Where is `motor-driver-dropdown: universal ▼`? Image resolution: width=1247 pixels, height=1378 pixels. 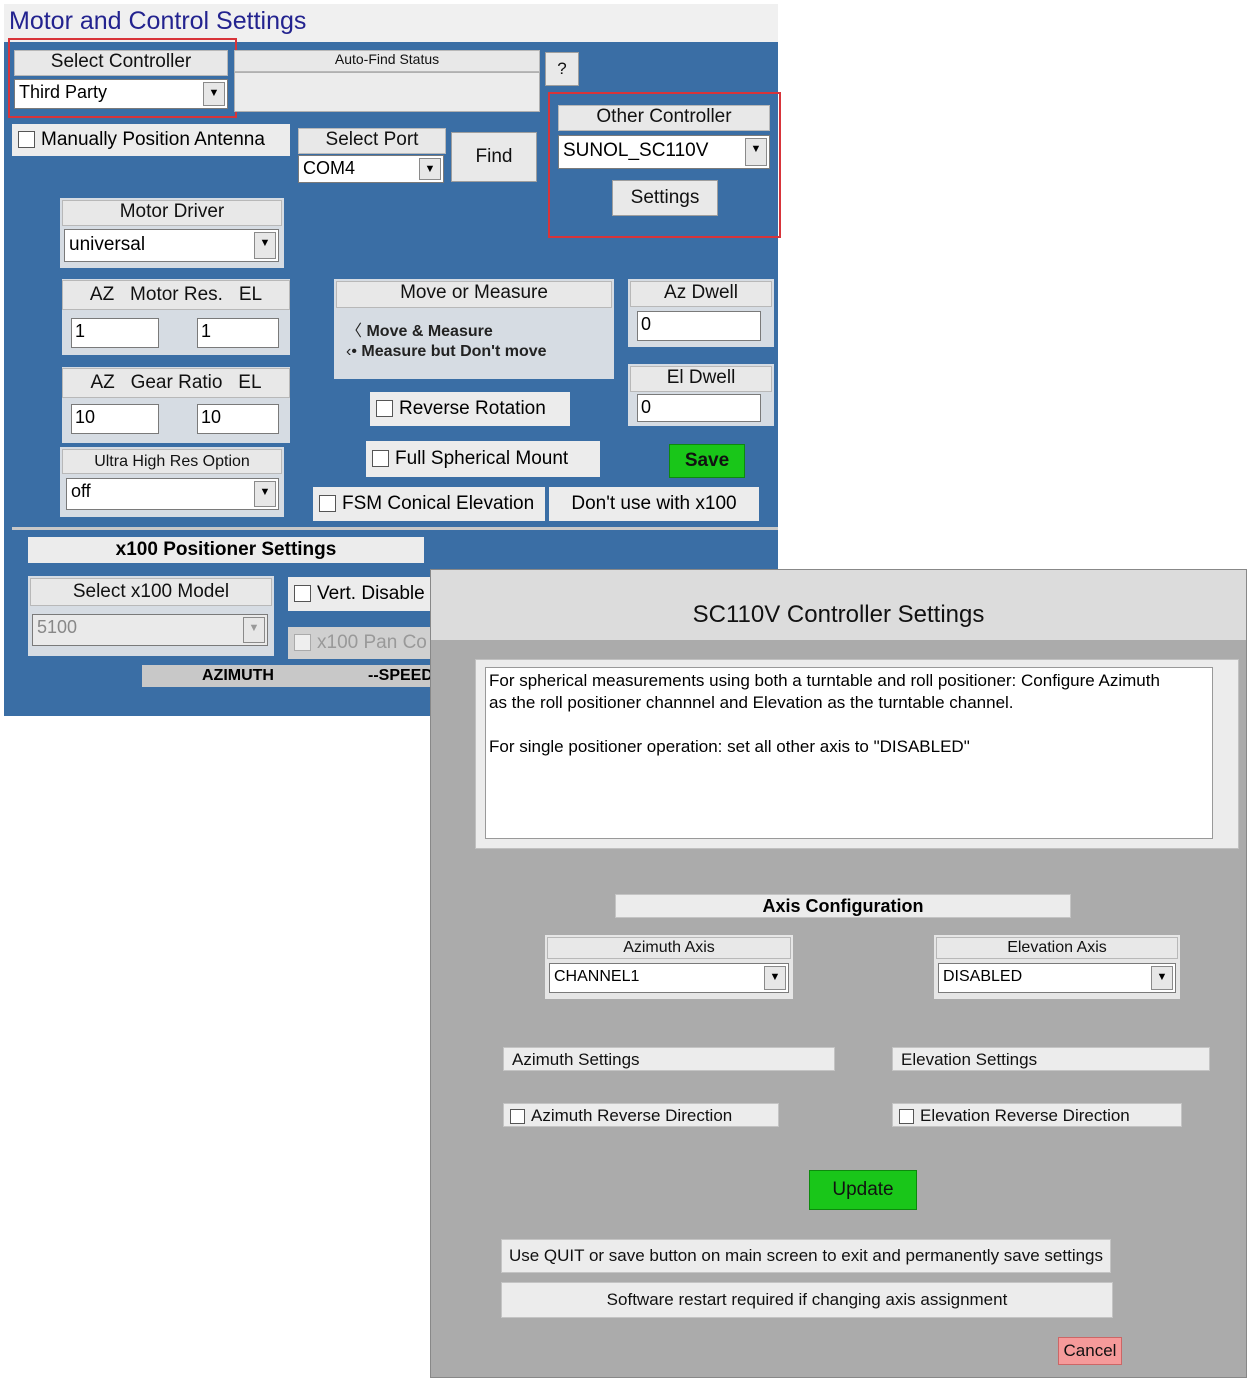 motor-driver-dropdown: universal ▼ is located at coordinates (171, 245).